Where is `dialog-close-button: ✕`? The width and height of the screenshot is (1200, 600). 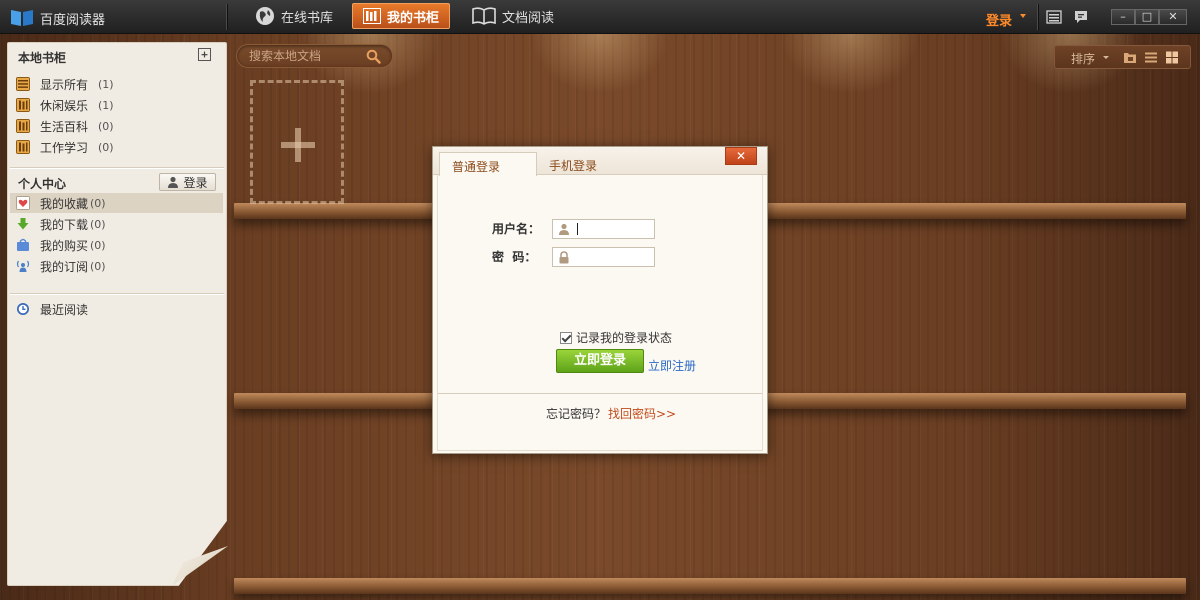 dialog-close-button: ✕ is located at coordinates (741, 156).